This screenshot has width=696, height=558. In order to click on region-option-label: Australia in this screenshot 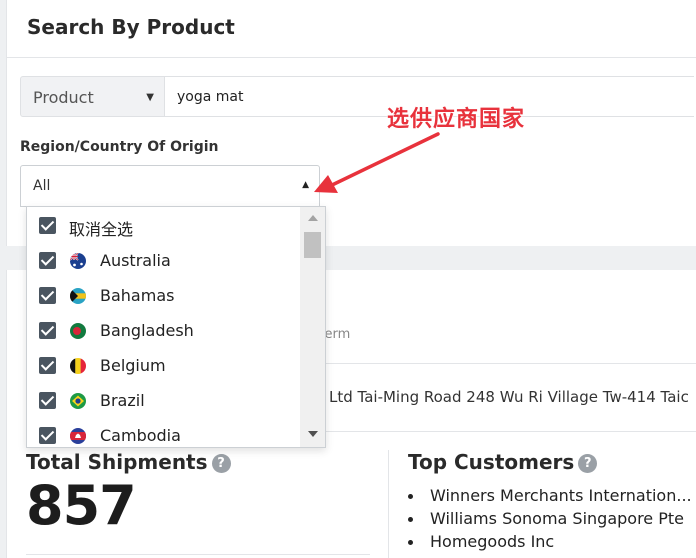, I will do `click(135, 260)`.